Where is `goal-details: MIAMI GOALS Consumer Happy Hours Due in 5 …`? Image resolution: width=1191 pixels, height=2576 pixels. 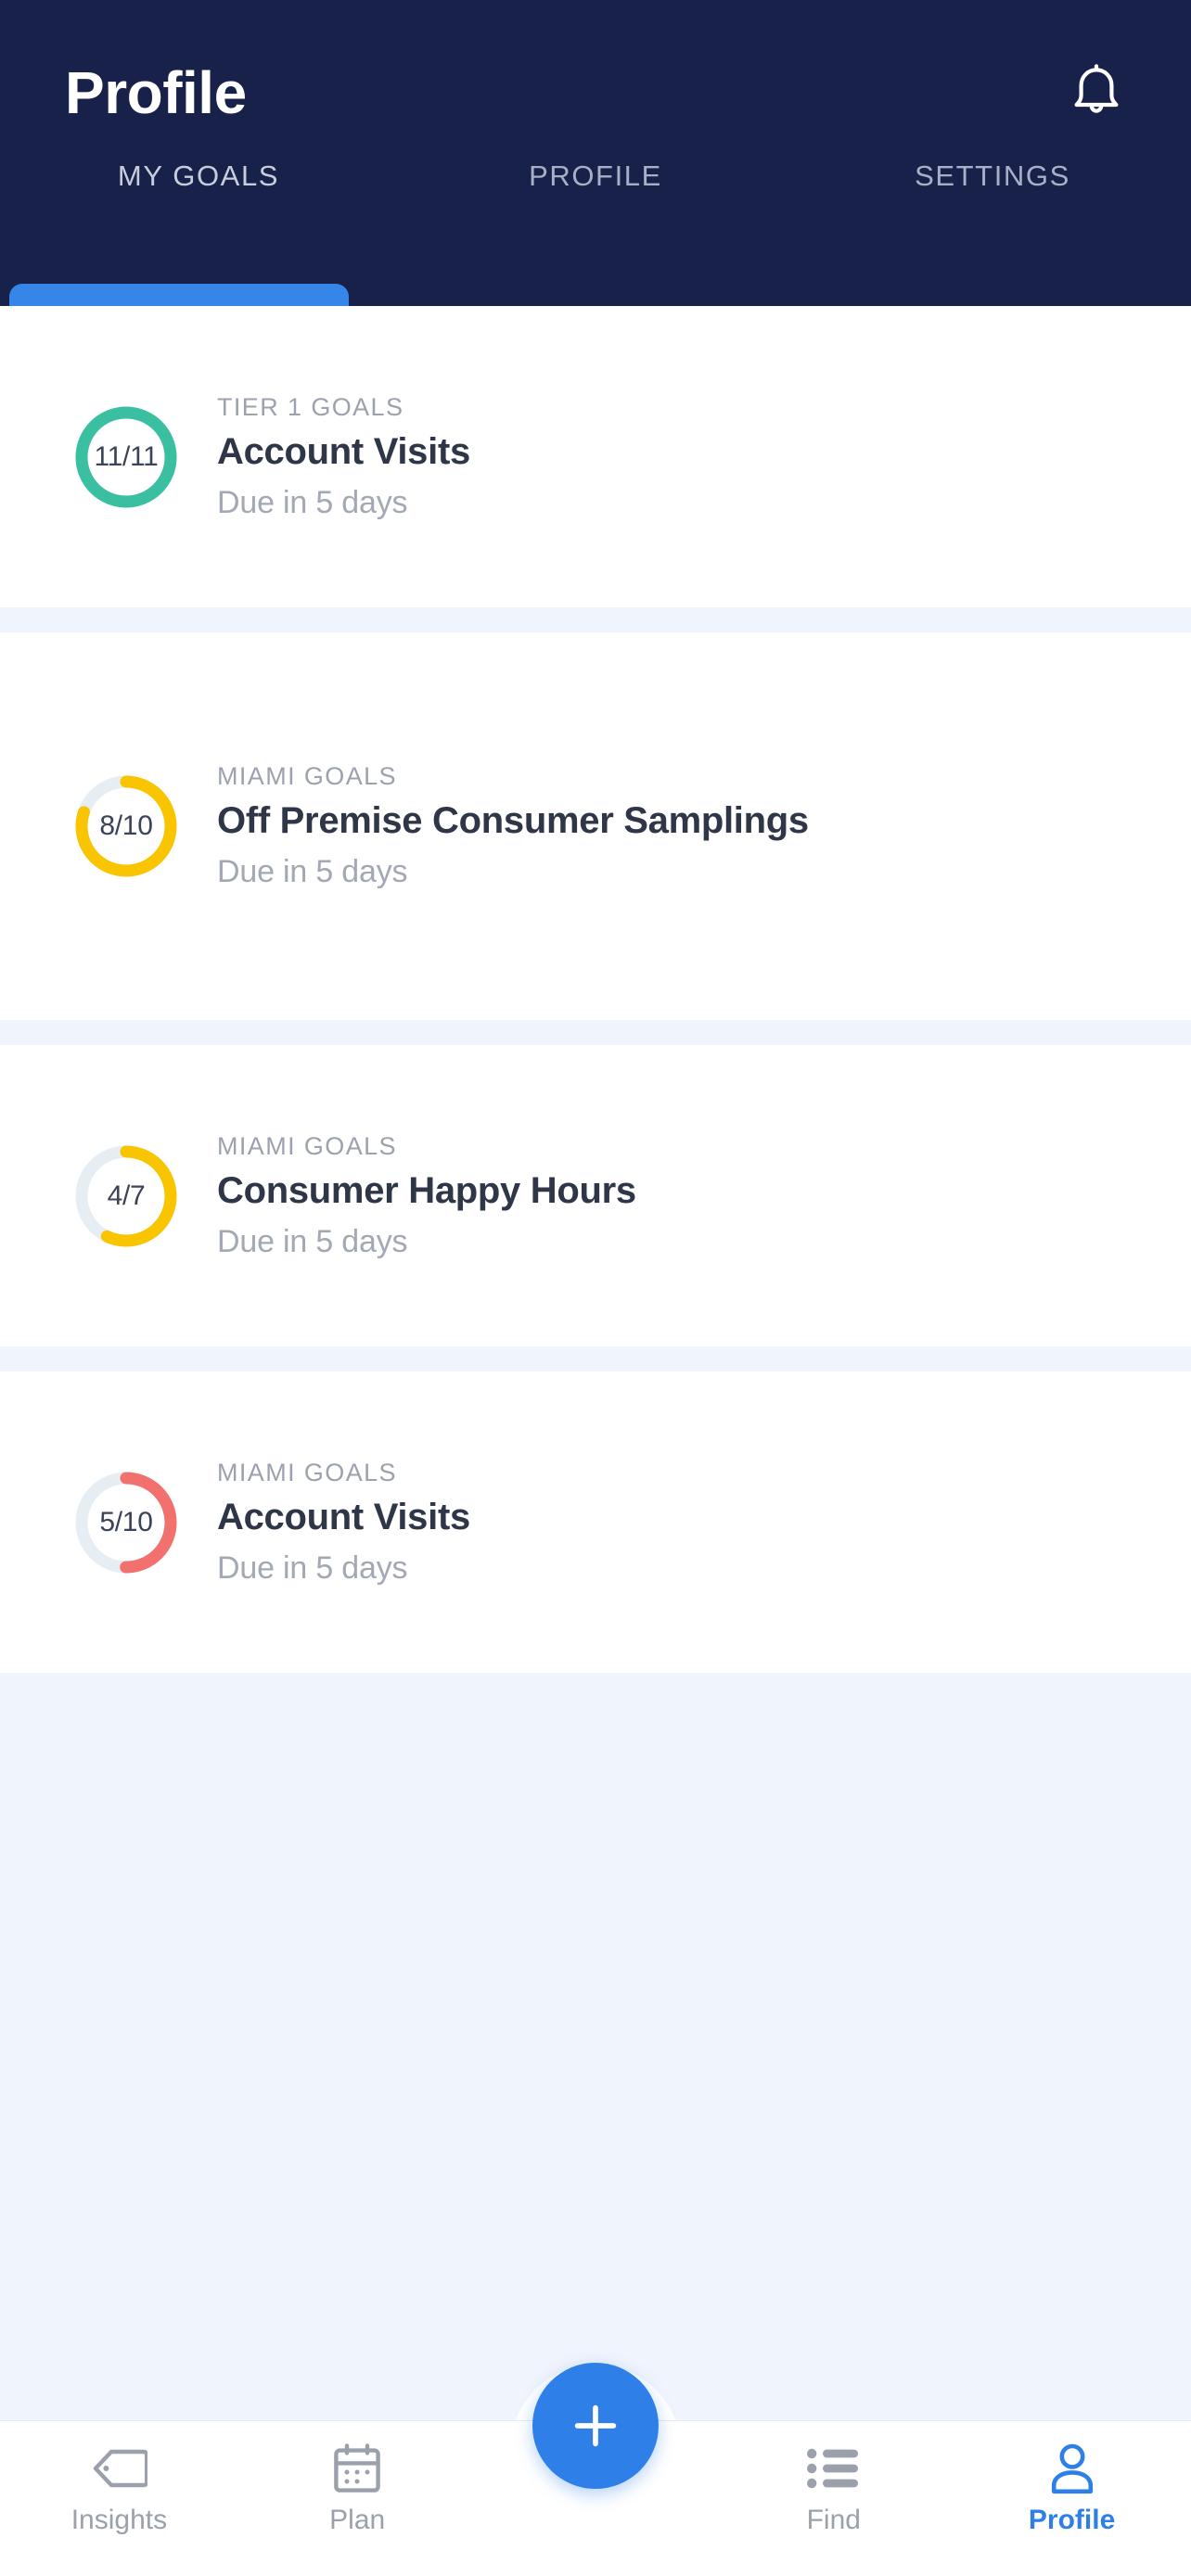
goal-details: MIAMI GOALS Consumer Happy Hours Due in 5 … is located at coordinates (686, 1196).